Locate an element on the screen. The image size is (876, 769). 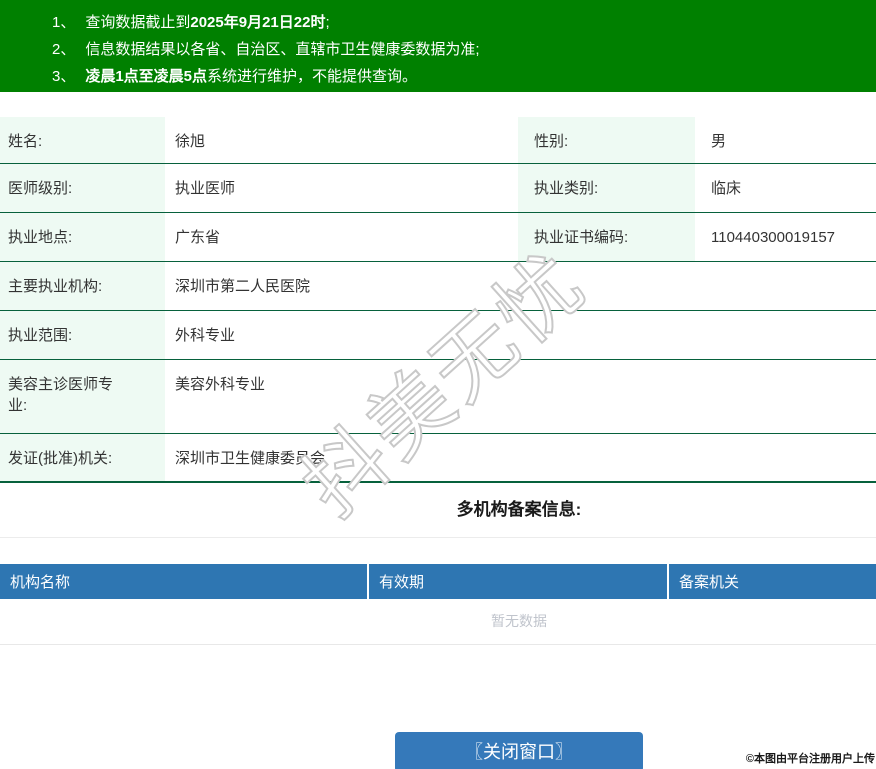
filing-column-validity-period: 有效期 is located at coordinates (518, 581).